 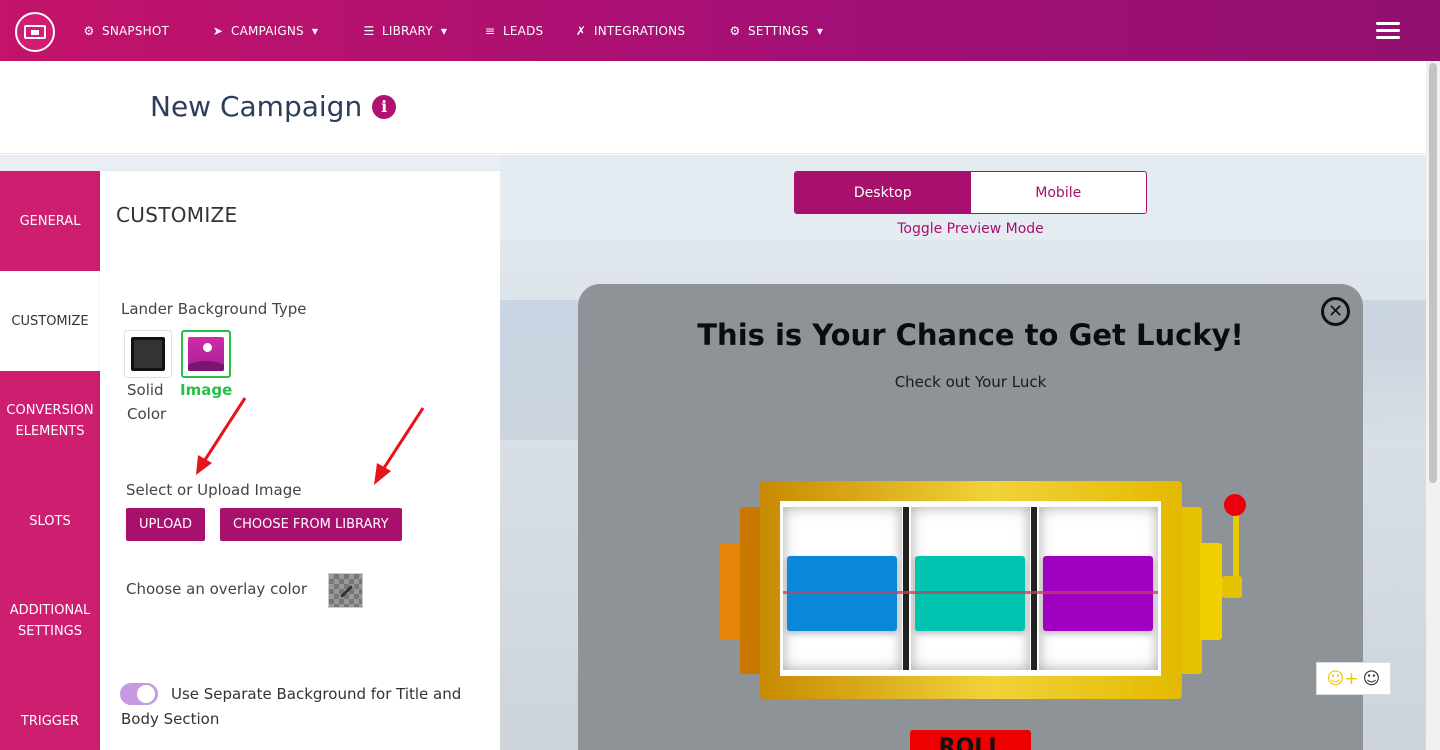 I want to click on nav-leads: ≡ LEADS, so click(x=513, y=31).